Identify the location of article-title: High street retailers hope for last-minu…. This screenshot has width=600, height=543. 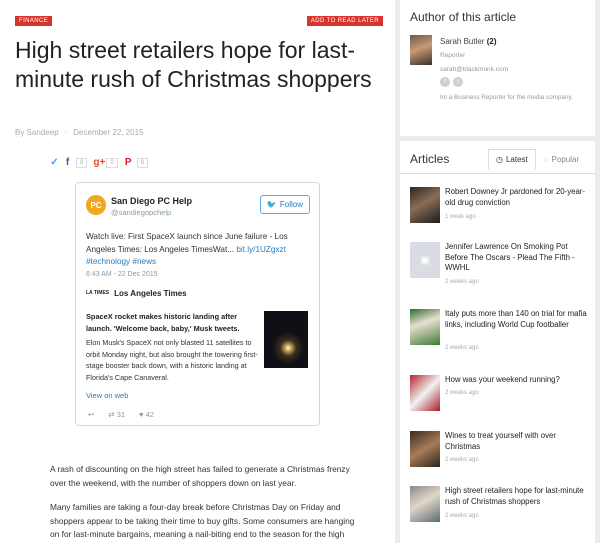
(193, 64).